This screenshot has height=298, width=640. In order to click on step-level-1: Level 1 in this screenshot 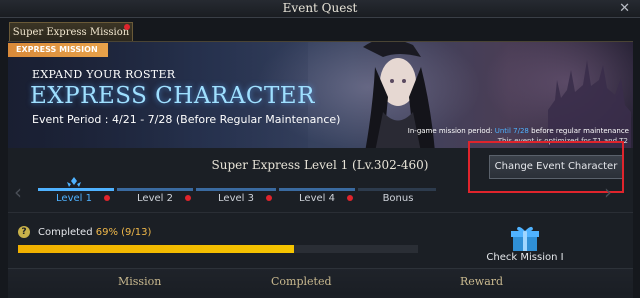, I will do `click(74, 198)`.